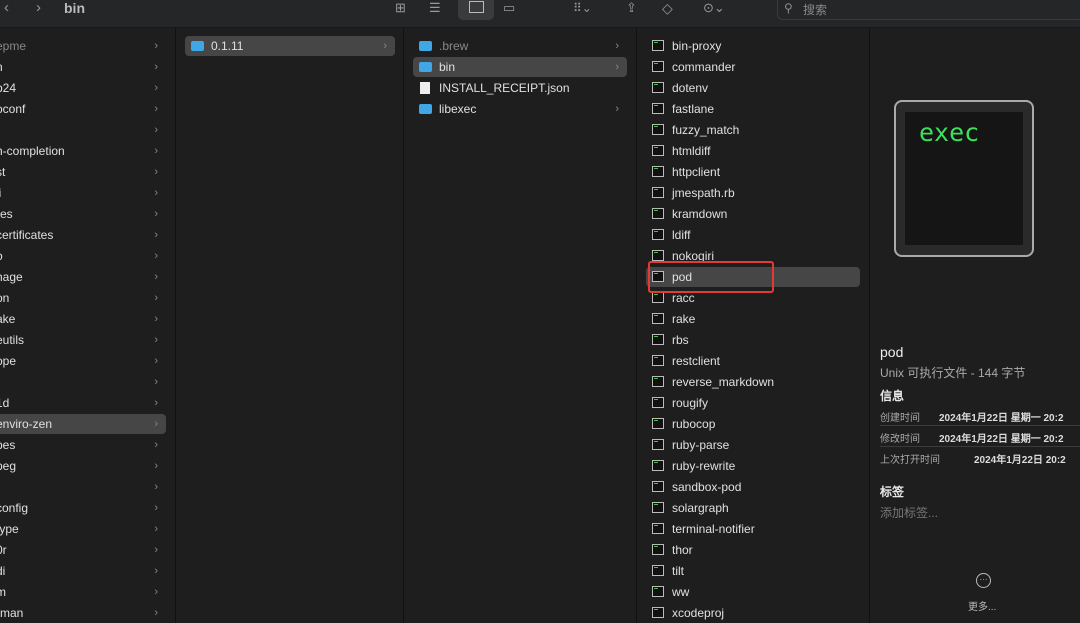 The image size is (1080, 623). Describe the element at coordinates (83, 88) in the screenshot. I see `list-item: b24 ›` at that location.